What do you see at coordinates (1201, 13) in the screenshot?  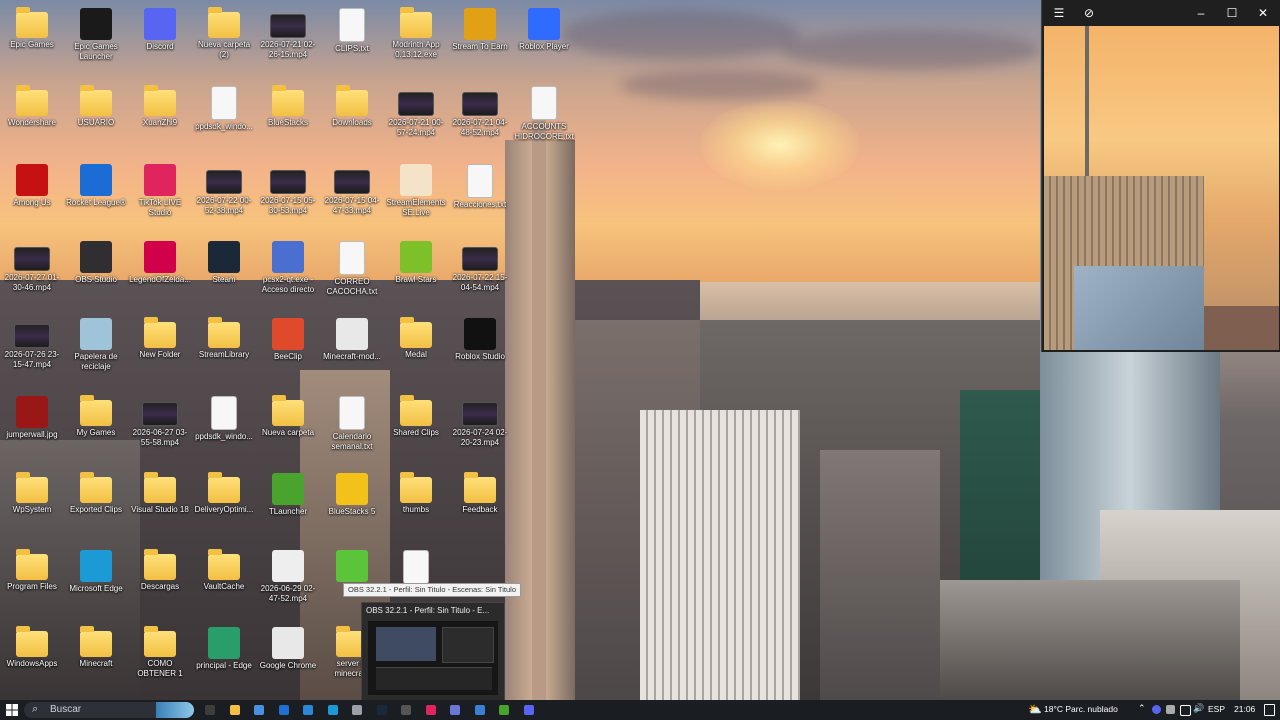 I see `minimize-icon: –` at bounding box center [1201, 13].